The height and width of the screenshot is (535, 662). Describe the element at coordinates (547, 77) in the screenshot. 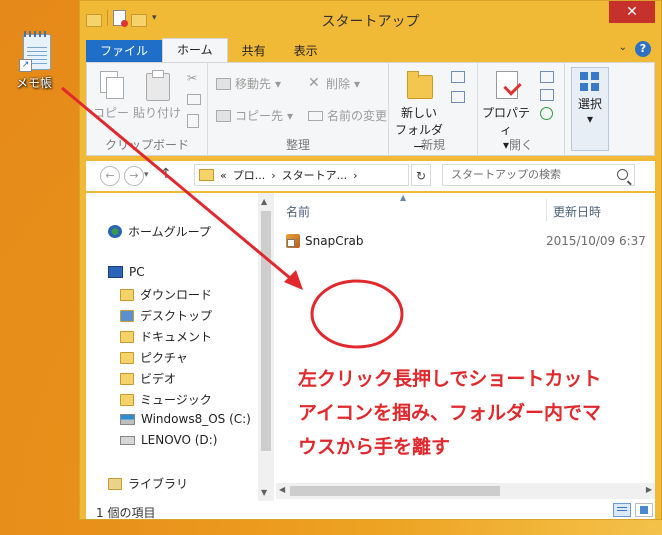

I see `open-icon` at that location.